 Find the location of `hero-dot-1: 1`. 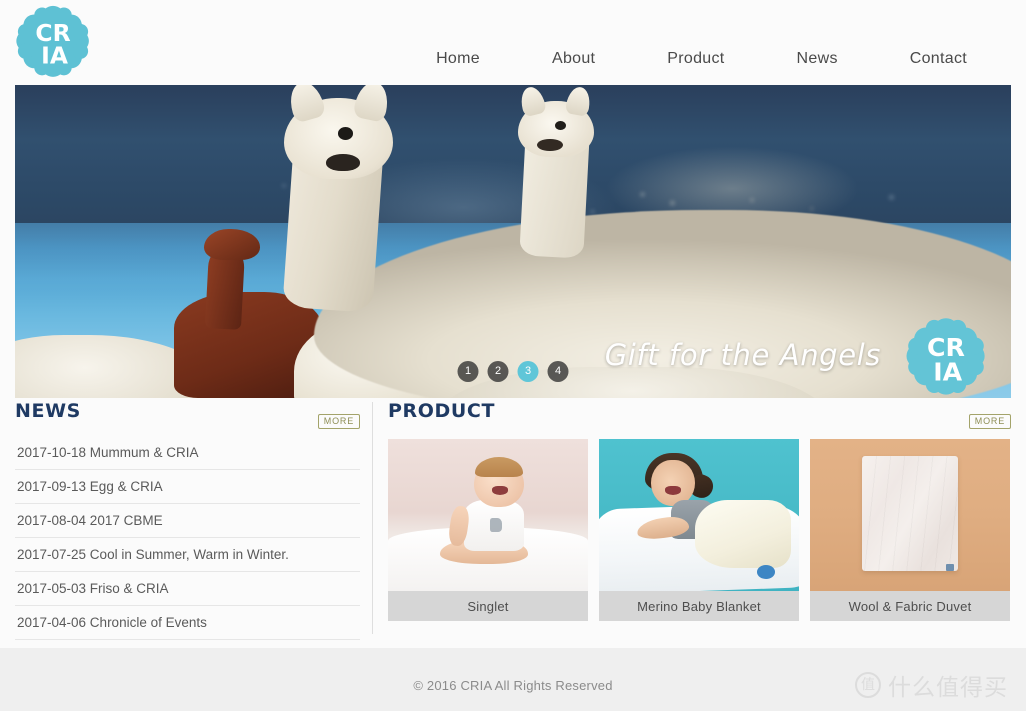

hero-dot-1: 1 is located at coordinates (468, 371).